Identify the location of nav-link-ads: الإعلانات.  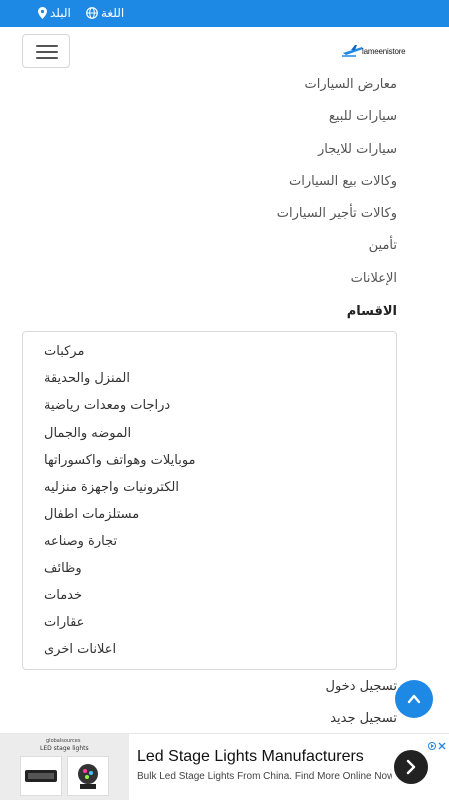
(374, 278).